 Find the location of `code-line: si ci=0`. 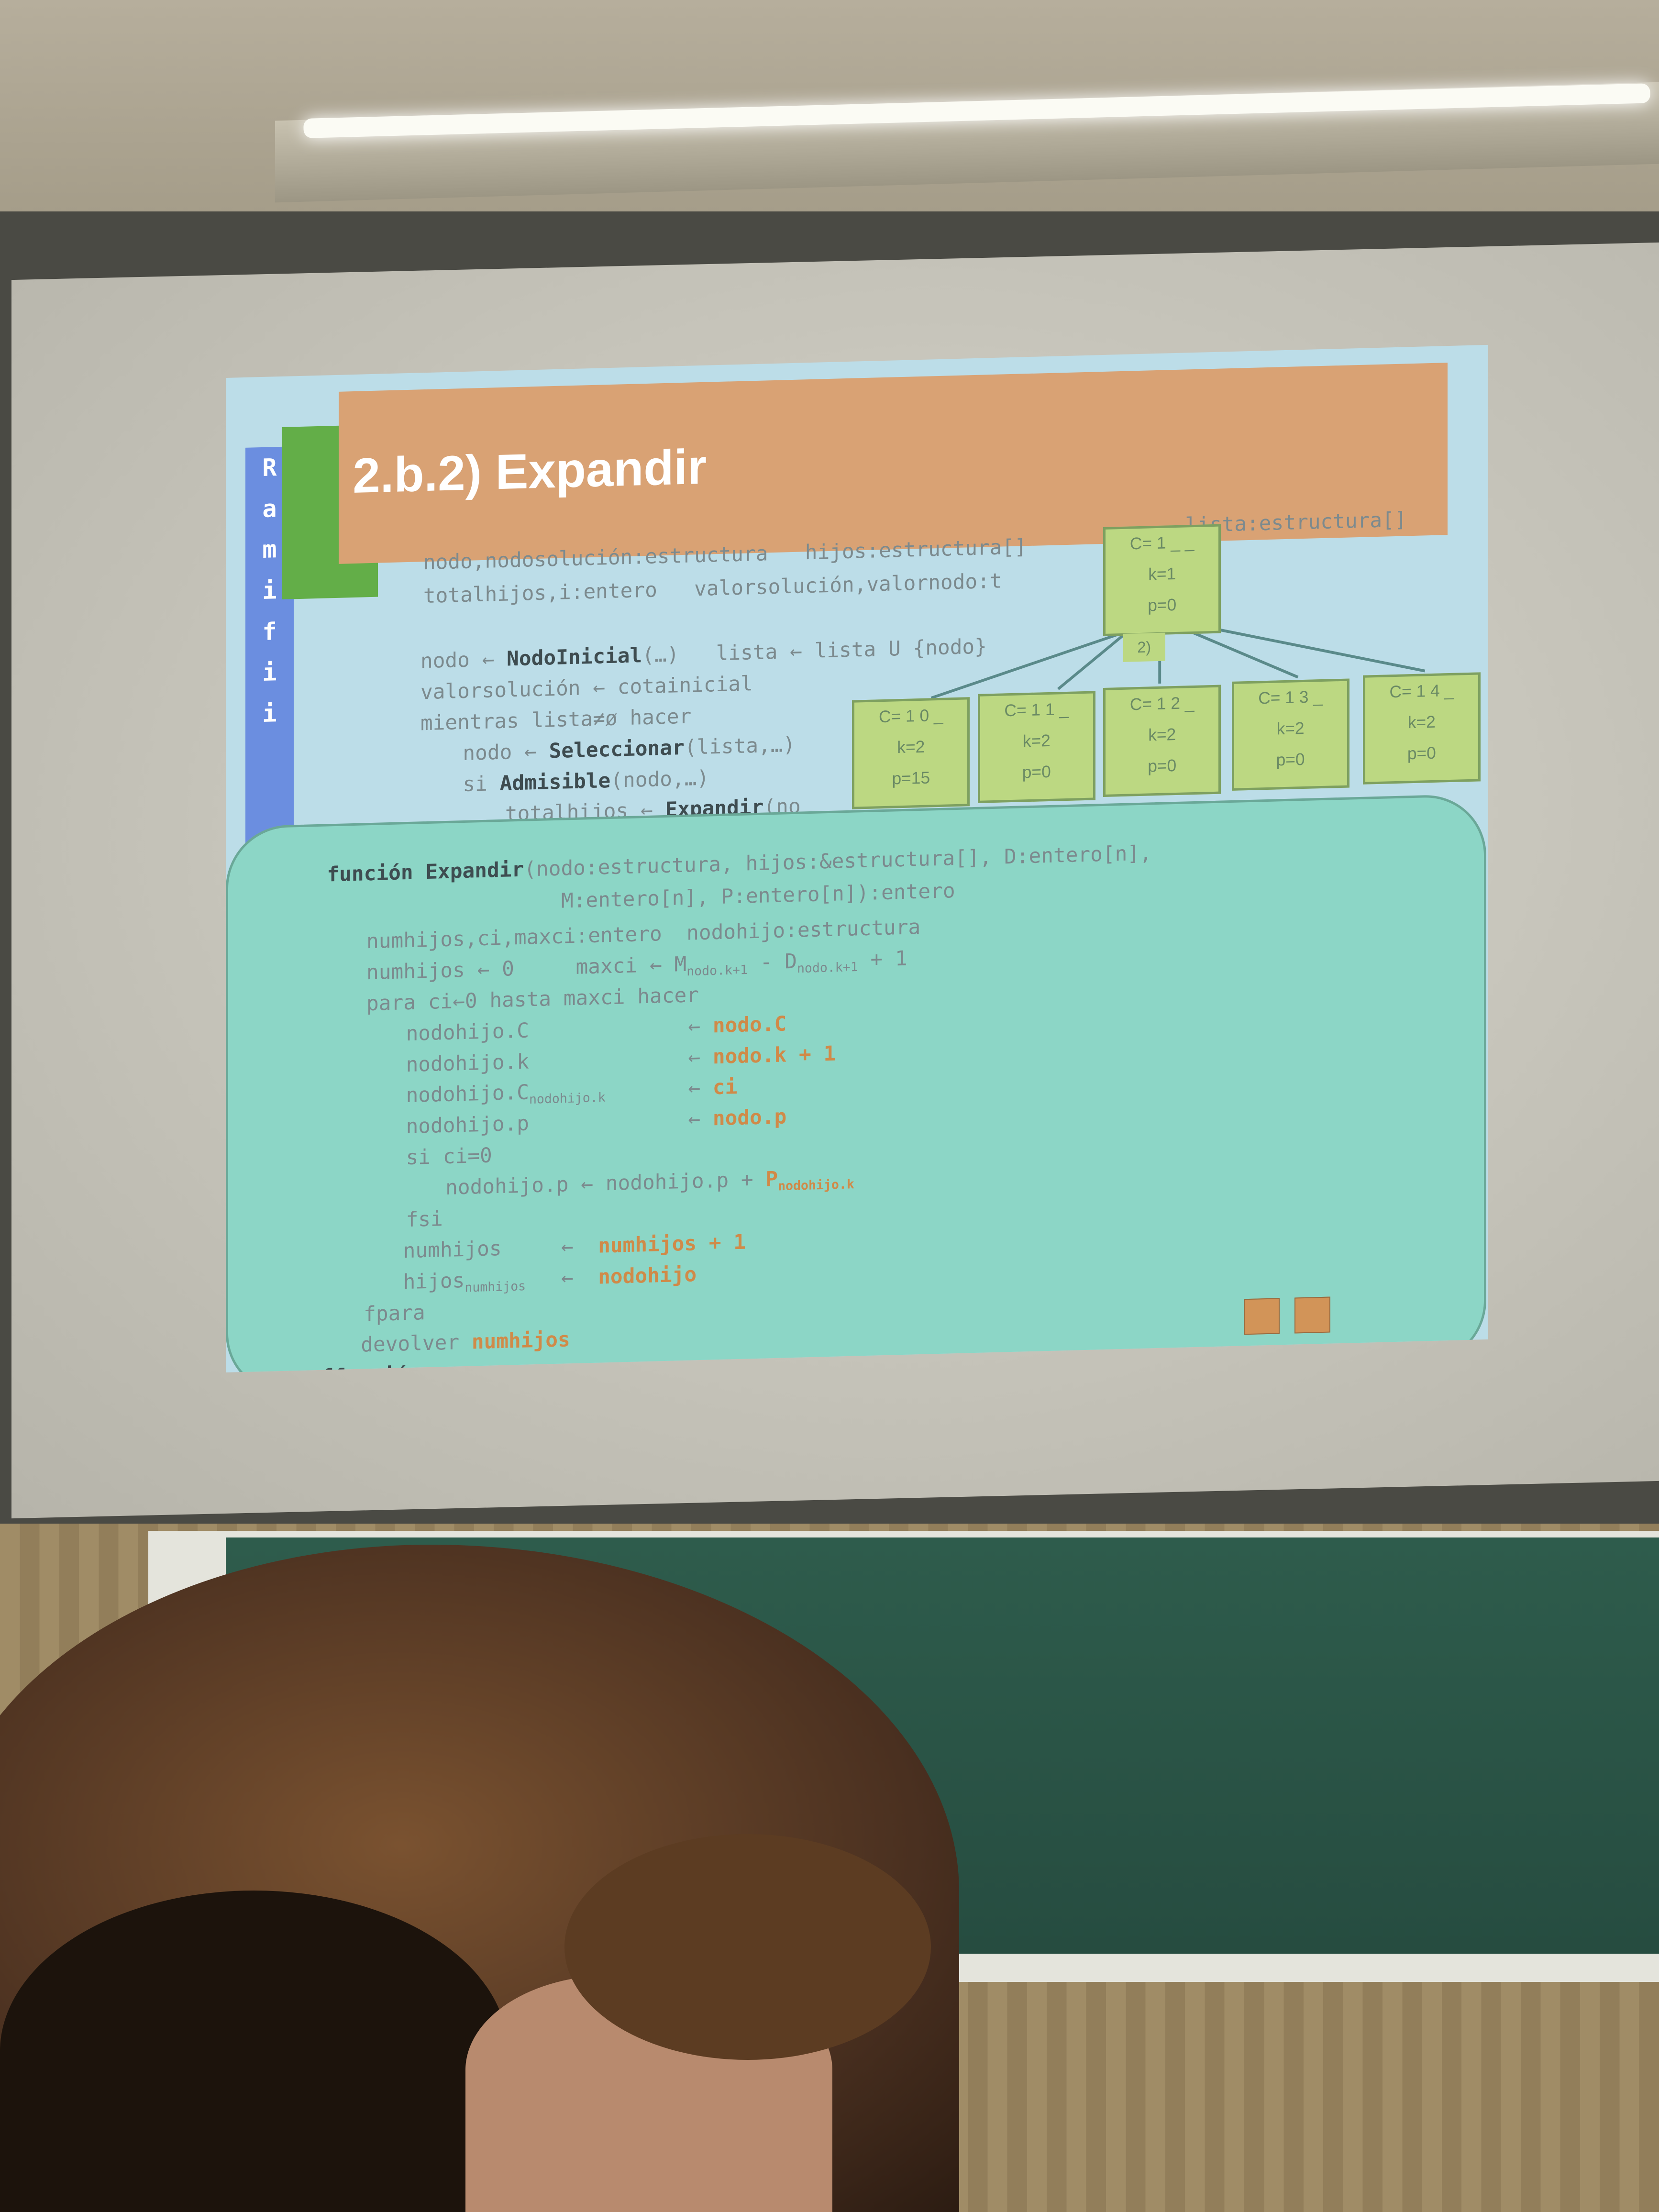

code-line: si ci=0 is located at coordinates (449, 1156).